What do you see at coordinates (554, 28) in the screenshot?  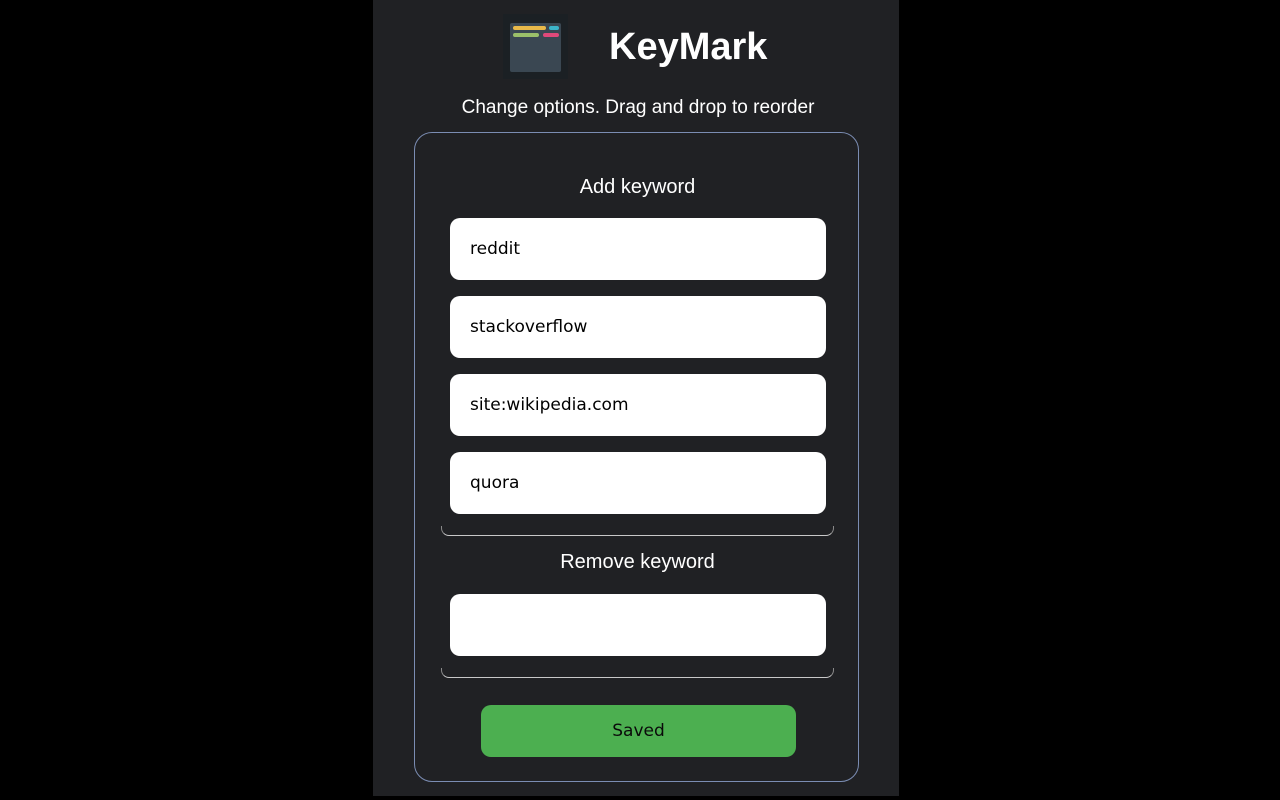 I see `logo-bar-teal` at bounding box center [554, 28].